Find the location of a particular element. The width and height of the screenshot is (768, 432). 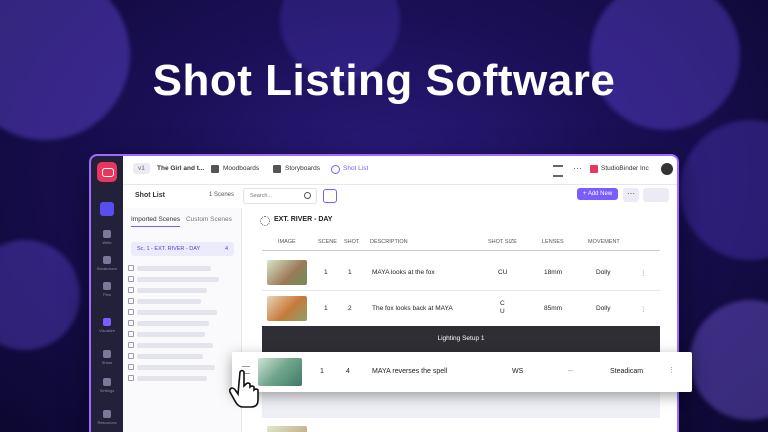

rail-resources: Resources is located at coordinates (107, 417).